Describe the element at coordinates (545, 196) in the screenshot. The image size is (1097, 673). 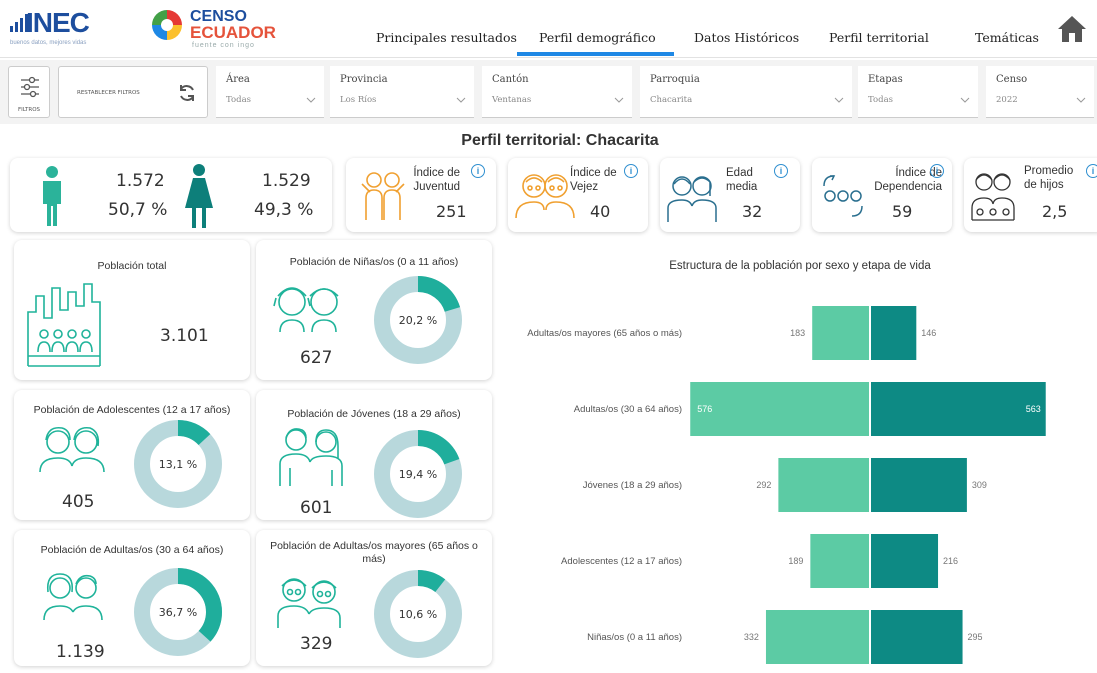
I see `elderly-couple-icon` at that location.